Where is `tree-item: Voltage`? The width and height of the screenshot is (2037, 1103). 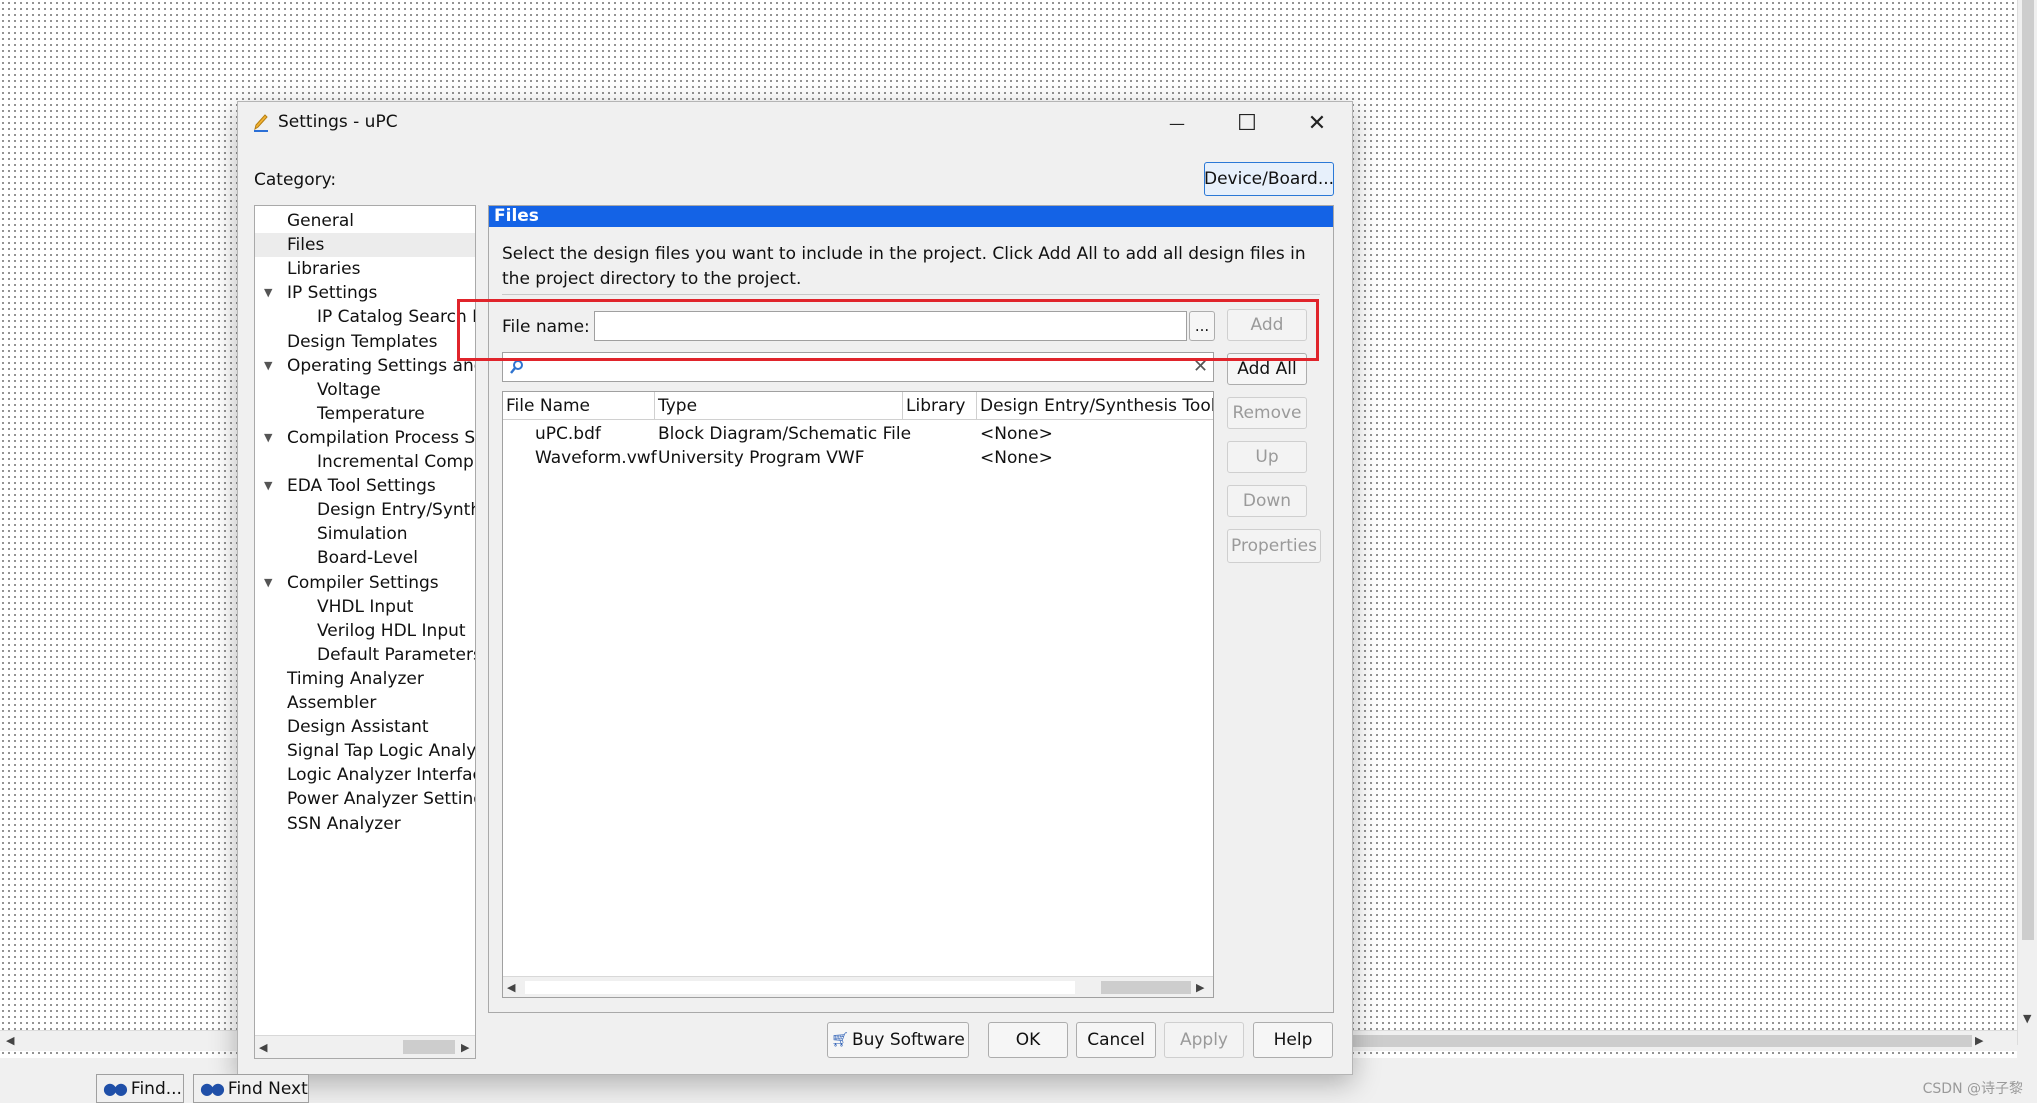 tree-item: Voltage is located at coordinates (365, 390).